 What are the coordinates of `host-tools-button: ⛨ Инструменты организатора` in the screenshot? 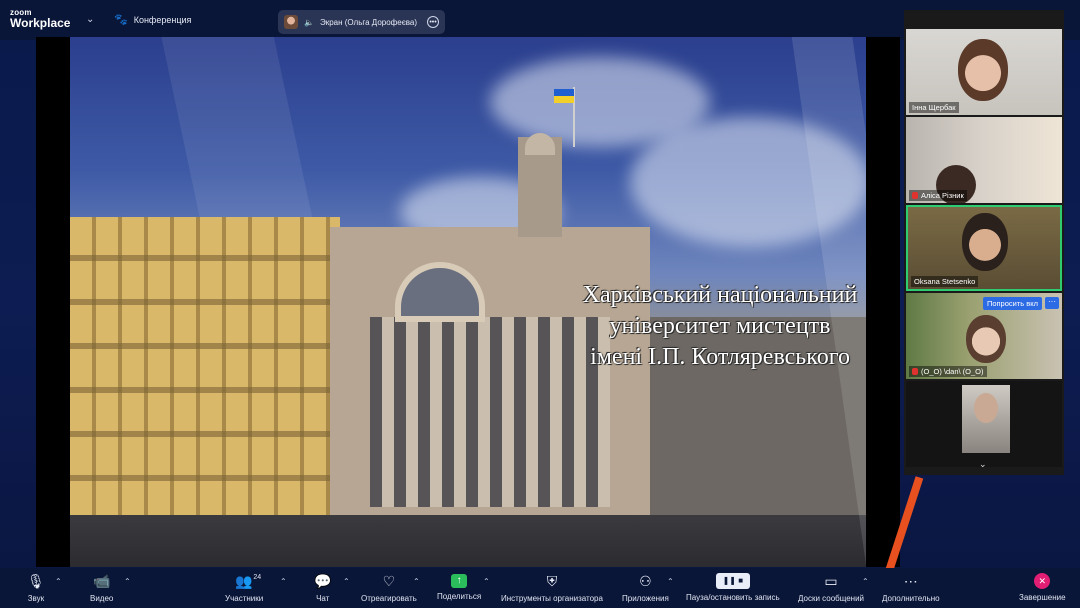 It's located at (552, 587).